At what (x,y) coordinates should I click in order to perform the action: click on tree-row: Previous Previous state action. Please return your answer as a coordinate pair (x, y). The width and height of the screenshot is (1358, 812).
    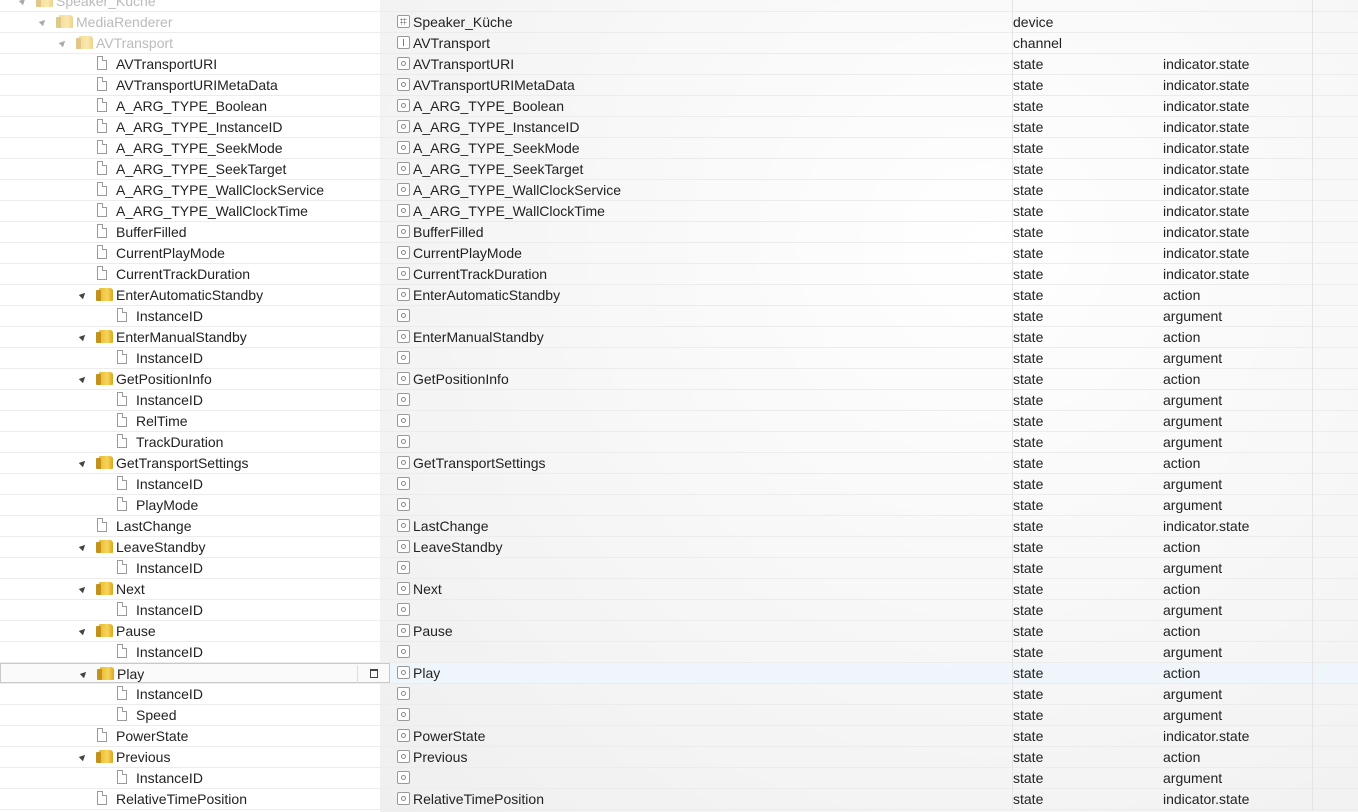
    Looking at the image, I should click on (679, 757).